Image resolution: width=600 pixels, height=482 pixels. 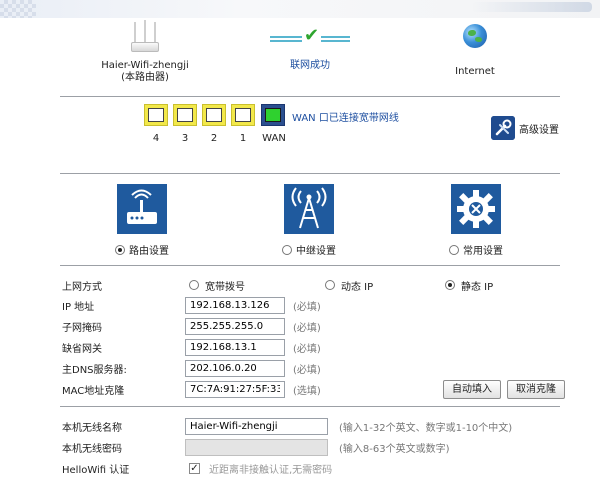 I want to click on mode-router: 路由设置, so click(x=142, y=220).